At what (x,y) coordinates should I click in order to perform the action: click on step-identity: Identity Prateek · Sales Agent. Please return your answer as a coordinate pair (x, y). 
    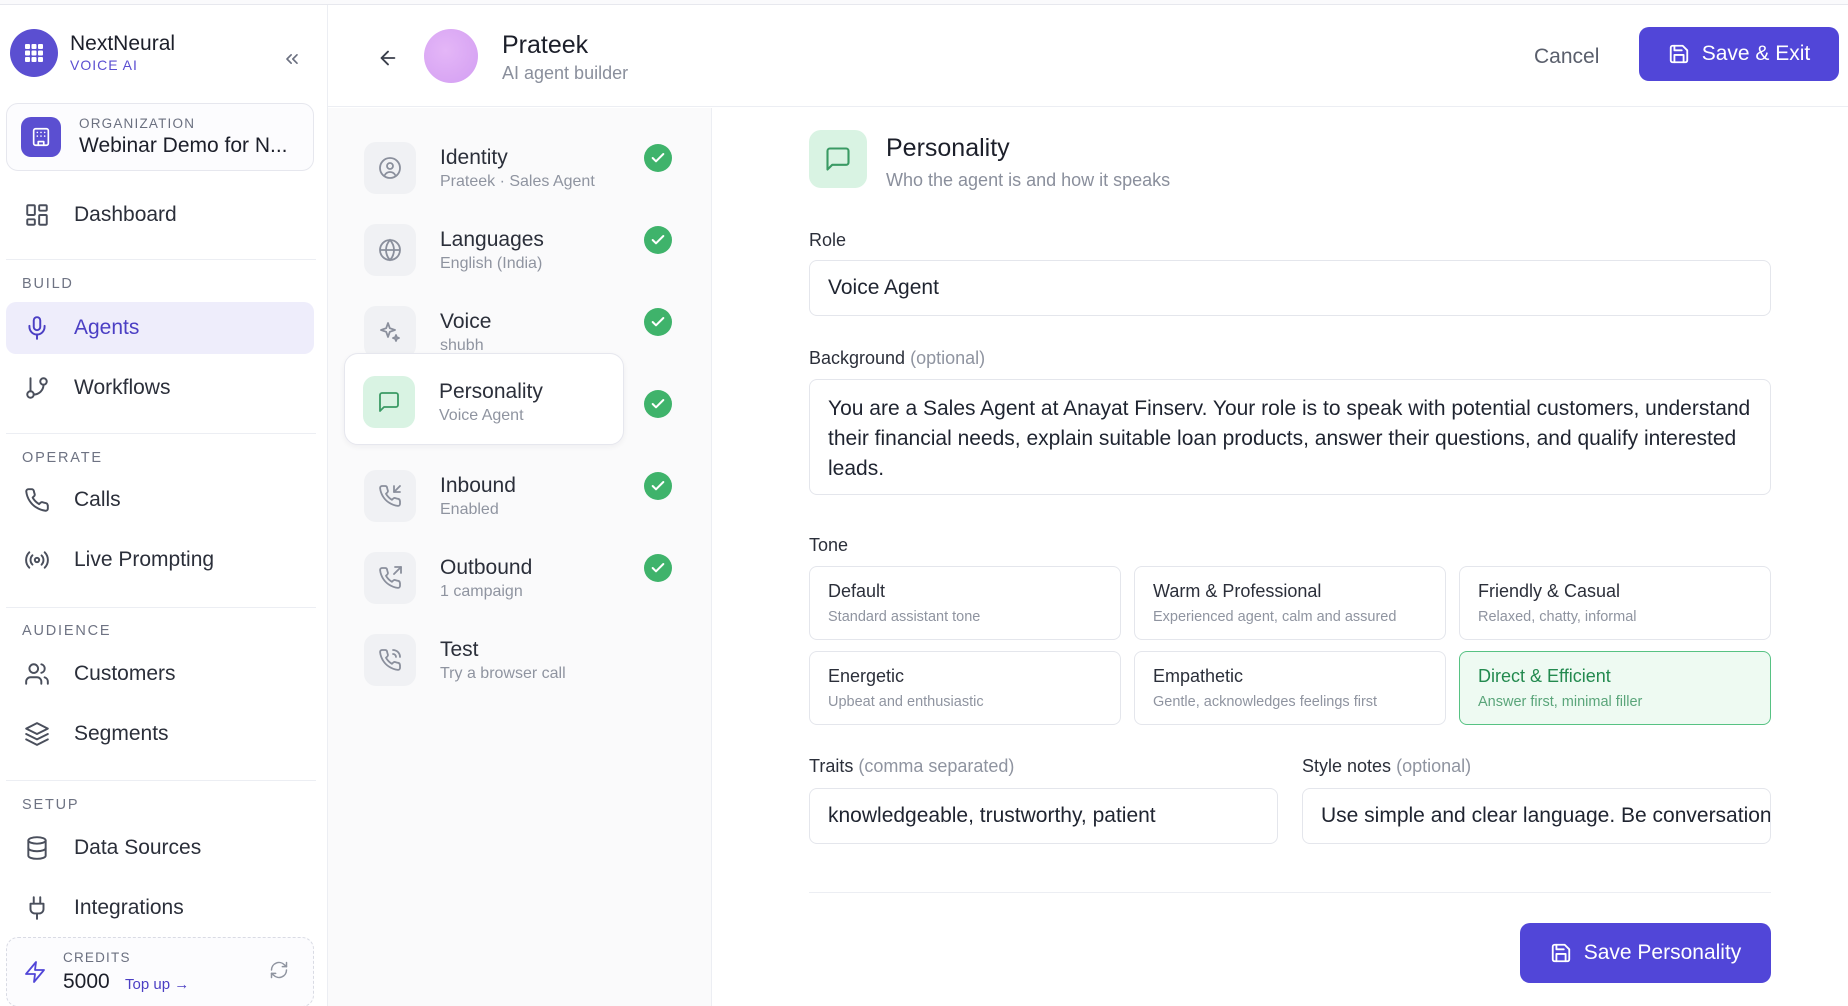
    Looking at the image, I should click on (484, 166).